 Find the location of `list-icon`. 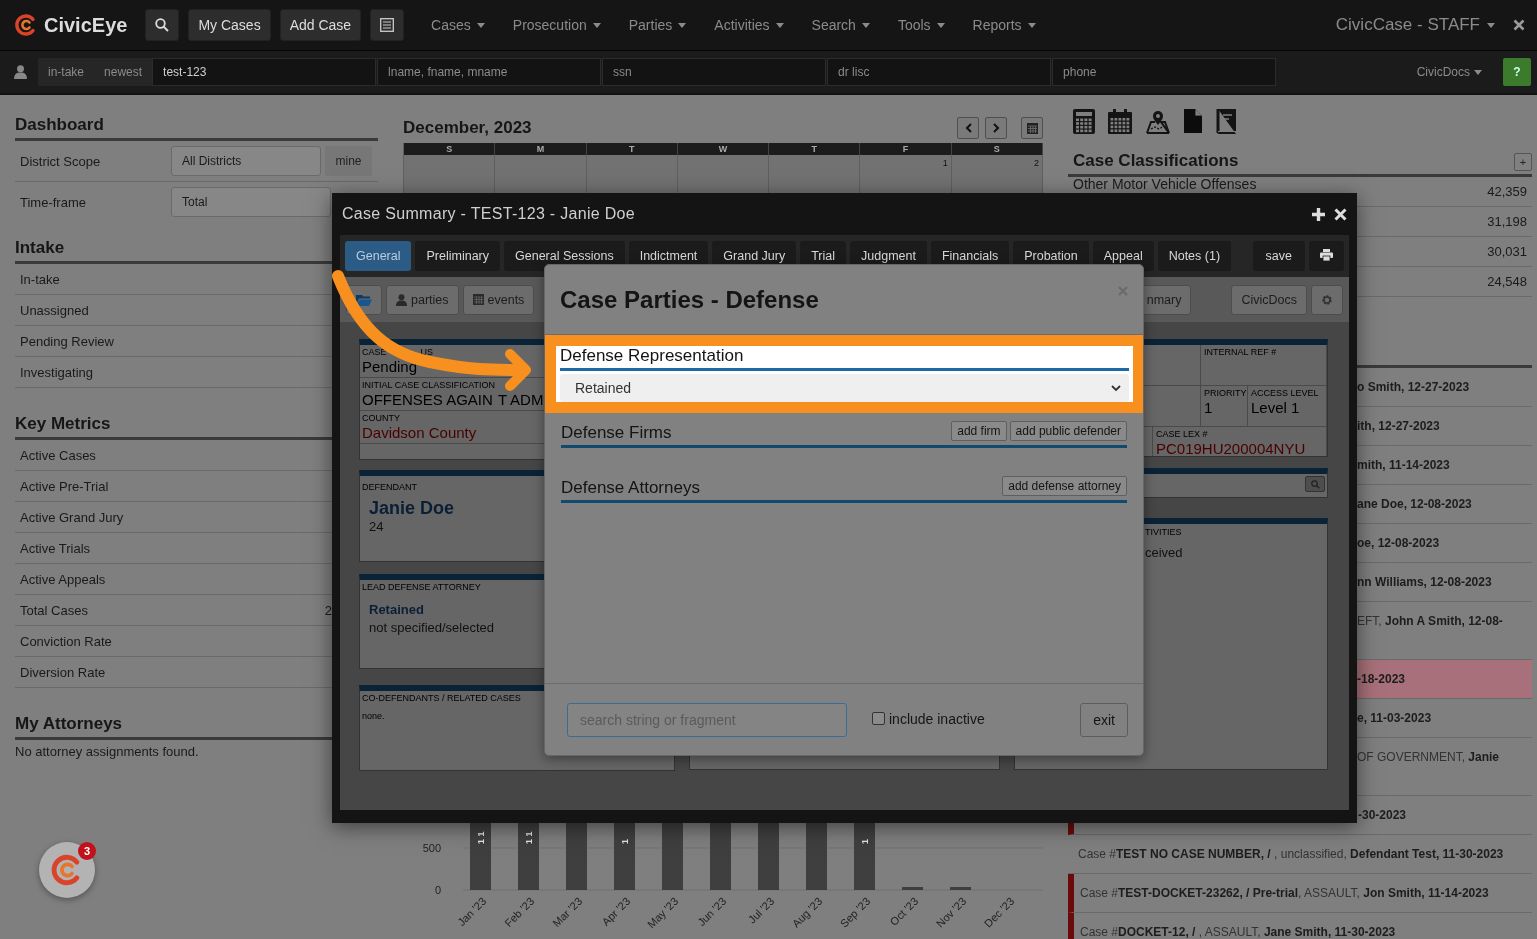

list-icon is located at coordinates (387, 25).